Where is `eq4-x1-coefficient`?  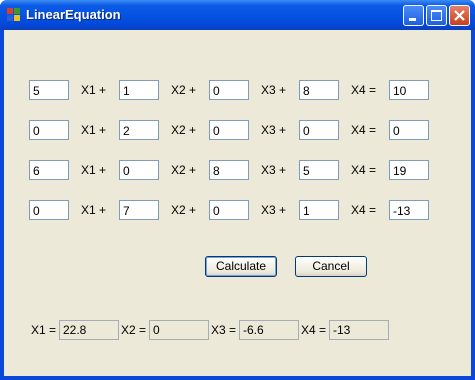
eq4-x1-coefficient is located at coordinates (49, 210).